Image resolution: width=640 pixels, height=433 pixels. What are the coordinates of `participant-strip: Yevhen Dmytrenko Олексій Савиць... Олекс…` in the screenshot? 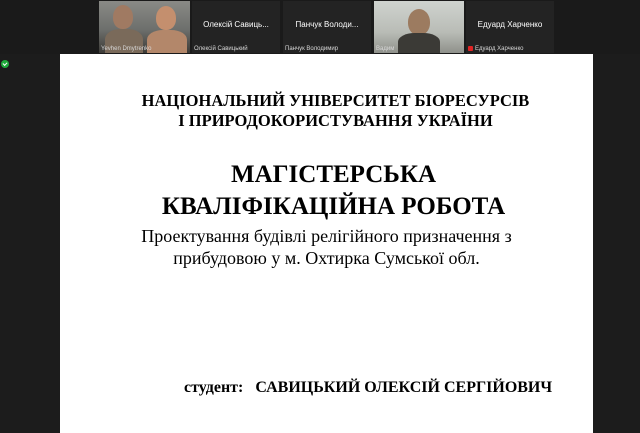 It's located at (320, 27).